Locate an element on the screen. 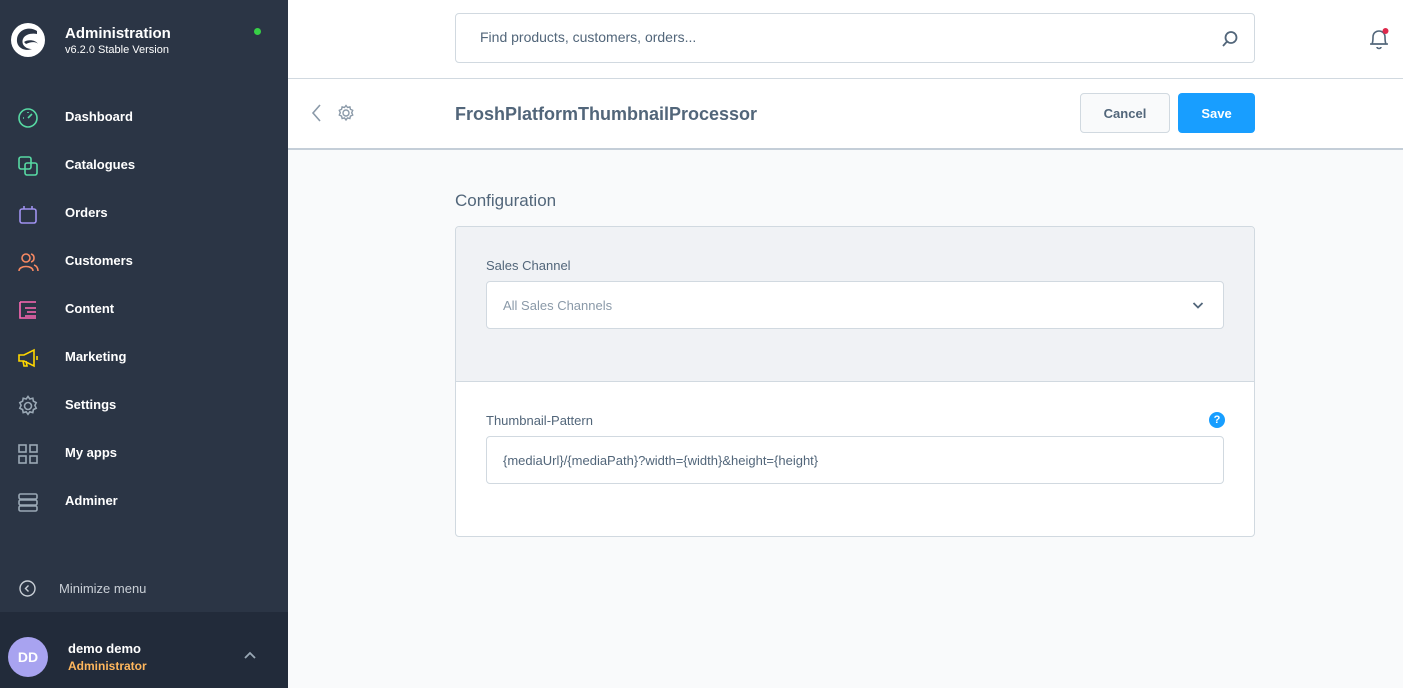  help-icon: ? is located at coordinates (1217, 420).